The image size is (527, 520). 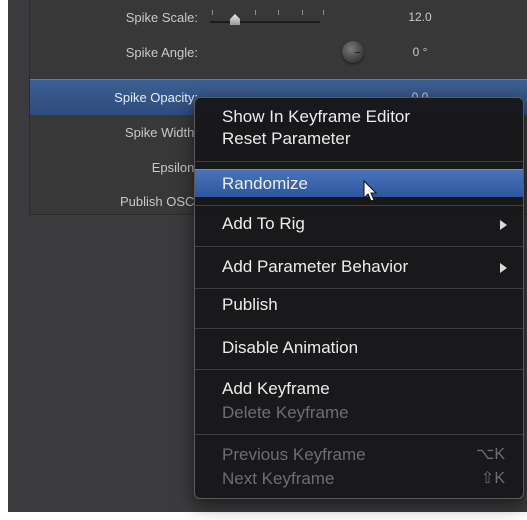 What do you see at coordinates (161, 132) in the screenshot?
I see `param-label: Spike Width:` at bounding box center [161, 132].